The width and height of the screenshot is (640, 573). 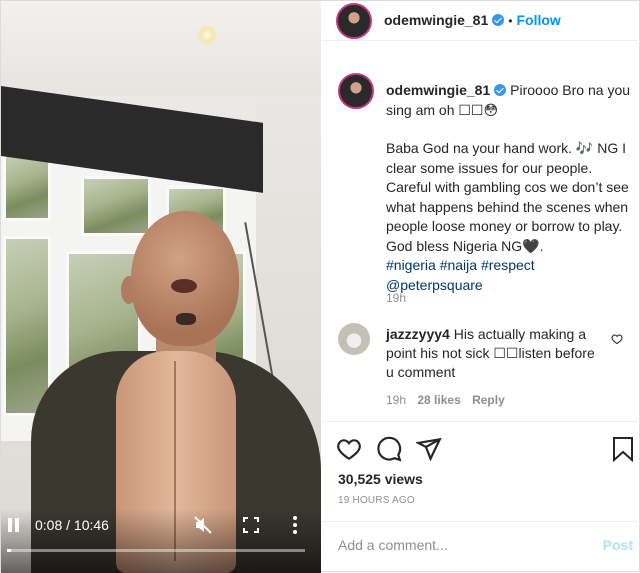 What do you see at coordinates (511, 266) in the screenshot?
I see `caption-hashtags: #nigeria #naija #respect` at bounding box center [511, 266].